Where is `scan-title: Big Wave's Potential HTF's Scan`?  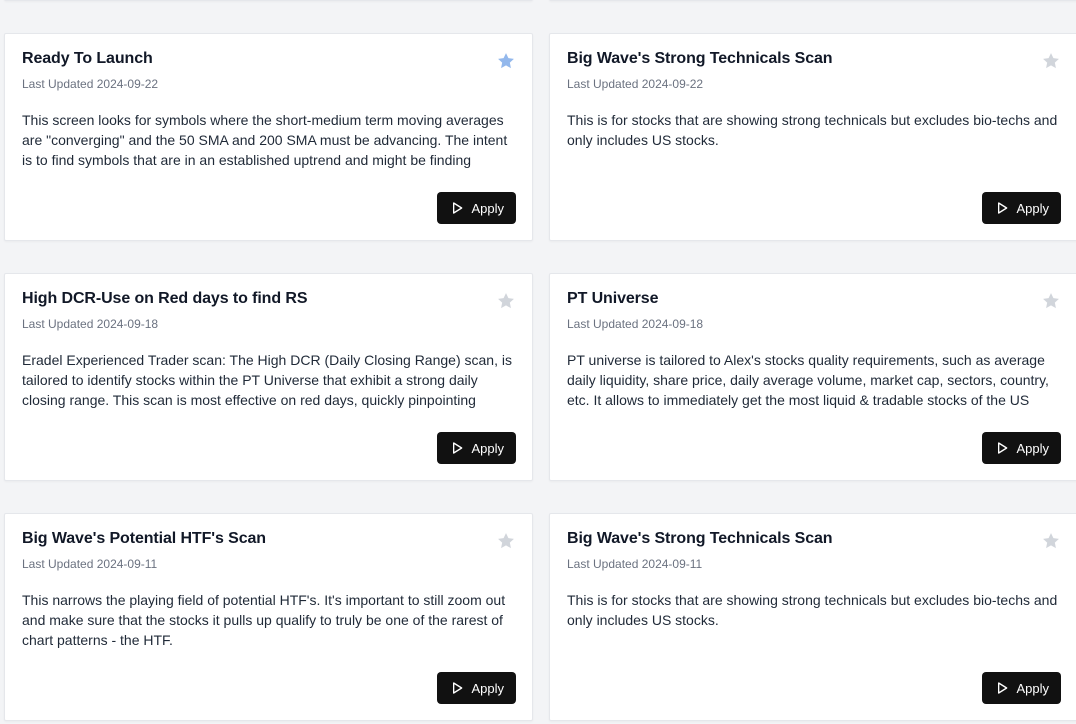
scan-title: Big Wave's Potential HTF's Scan is located at coordinates (144, 538).